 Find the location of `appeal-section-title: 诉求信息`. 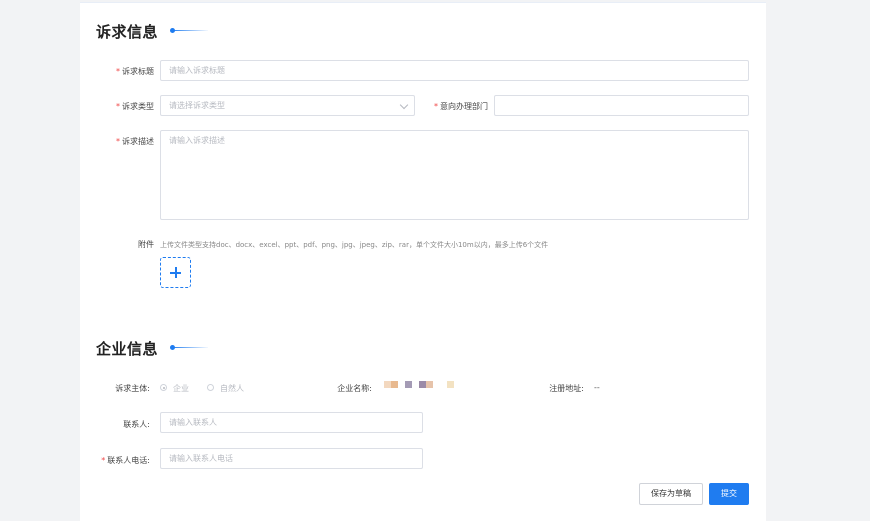

appeal-section-title: 诉求信息 is located at coordinates (127, 32).